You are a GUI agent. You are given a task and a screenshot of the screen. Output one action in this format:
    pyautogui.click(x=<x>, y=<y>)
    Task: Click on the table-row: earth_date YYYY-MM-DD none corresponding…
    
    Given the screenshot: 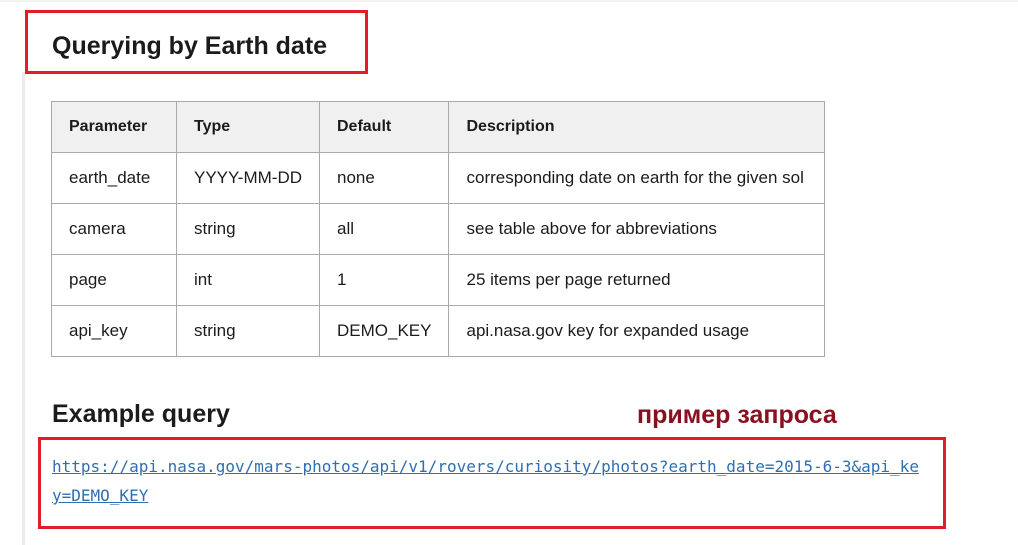 What is the action you would take?
    pyautogui.click(x=438, y=178)
    